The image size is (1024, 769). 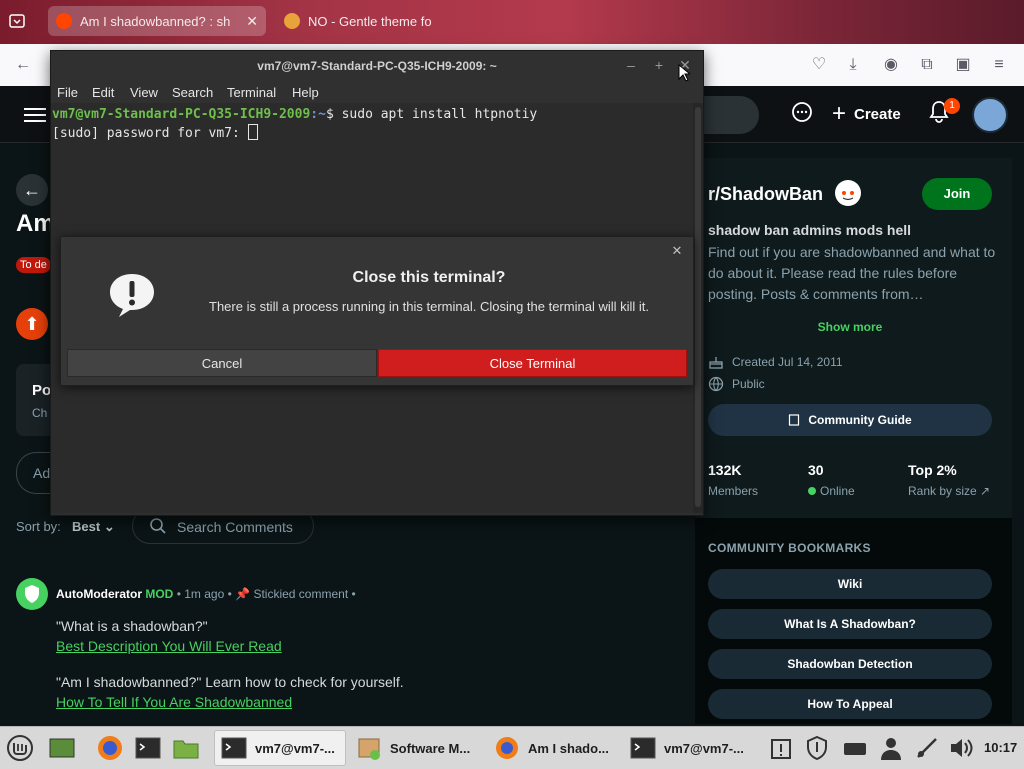 I want to click on text-cursor, so click(x=252, y=132).